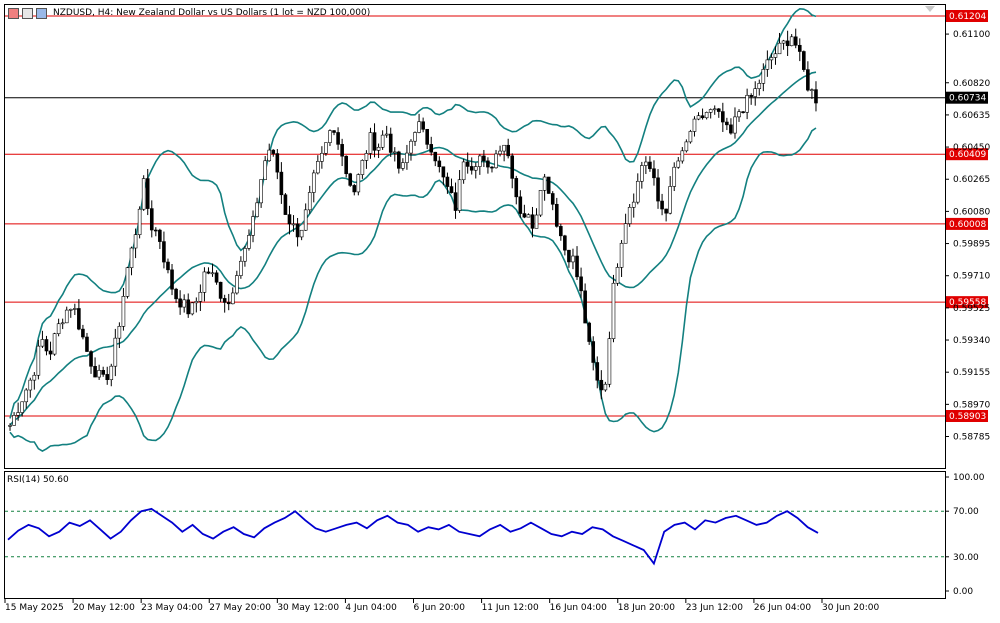  I want to click on rsi-tick-label: 100.00, so click(969, 478).